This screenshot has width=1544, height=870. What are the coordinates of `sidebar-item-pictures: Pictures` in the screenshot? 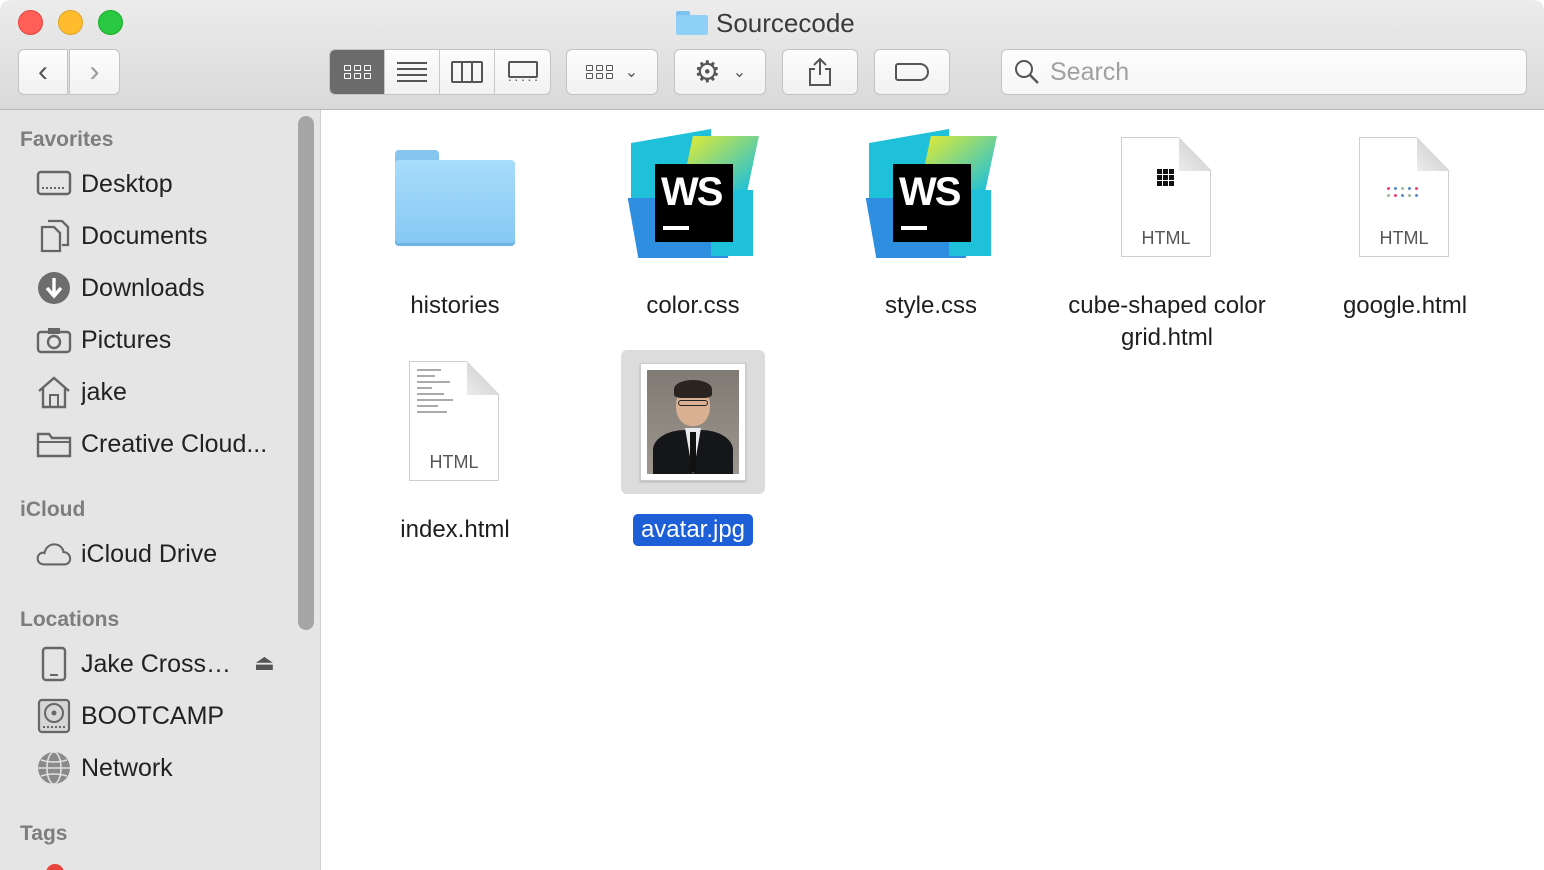 It's located at (161, 340).